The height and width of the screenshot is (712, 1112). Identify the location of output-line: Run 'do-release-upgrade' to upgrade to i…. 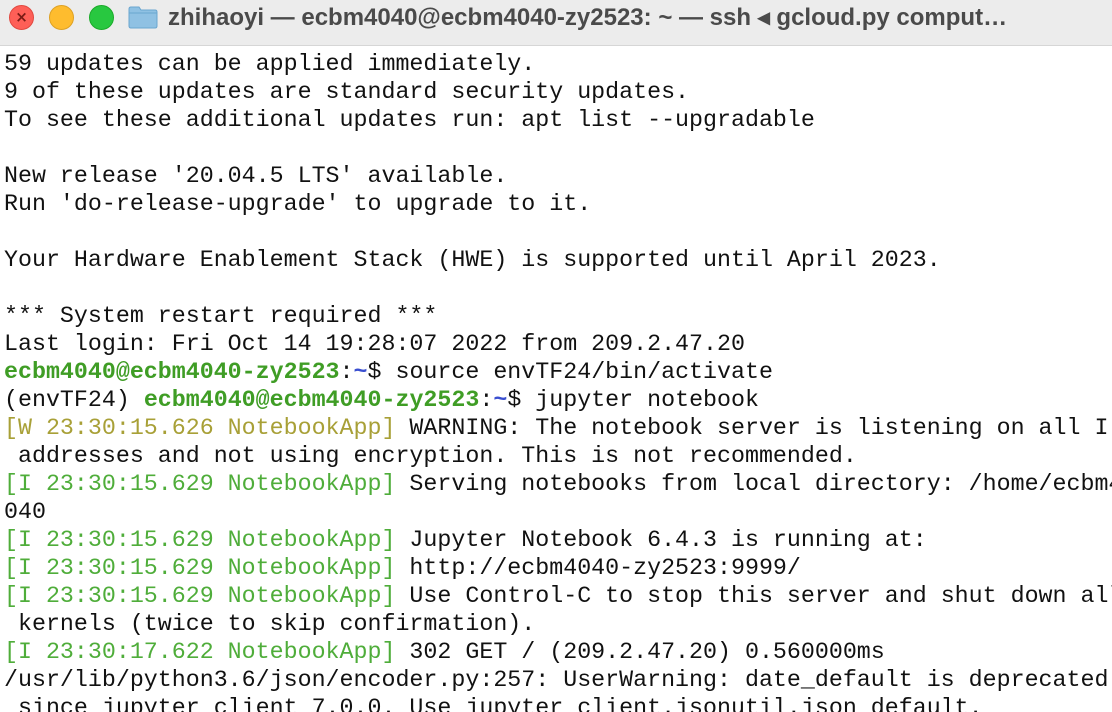
(298, 204).